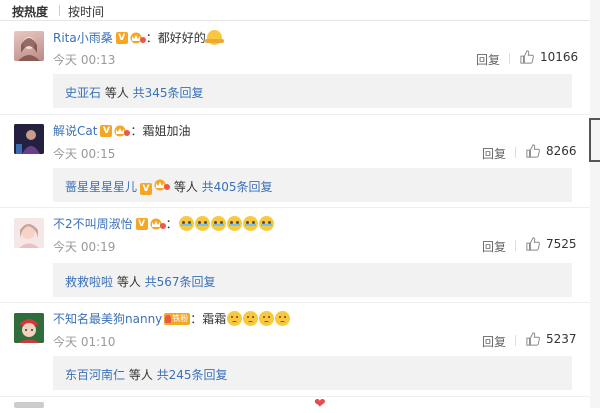 The image size is (600, 413). What do you see at coordinates (300, 20) in the screenshot?
I see `sort-bar-divider` at bounding box center [300, 20].